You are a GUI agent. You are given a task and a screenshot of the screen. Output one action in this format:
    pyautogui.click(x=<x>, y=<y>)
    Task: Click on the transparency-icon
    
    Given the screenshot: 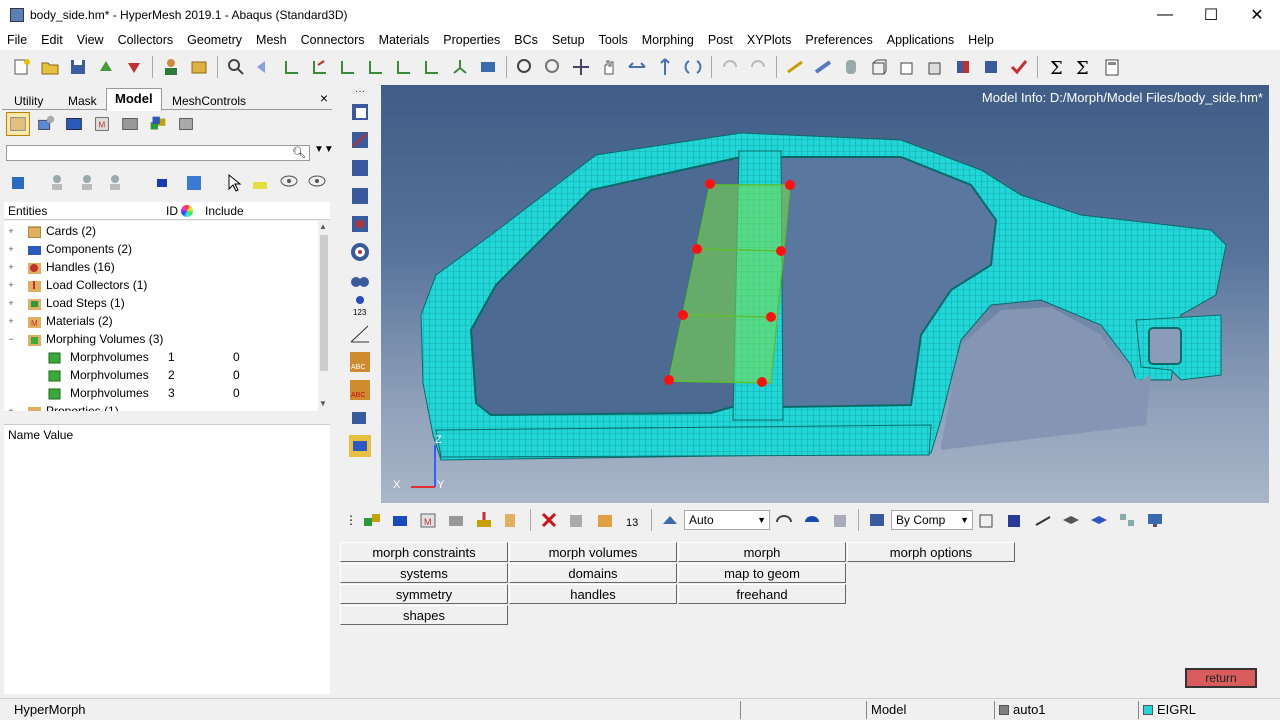 What is the action you would take?
    pyautogui.click(x=812, y=520)
    